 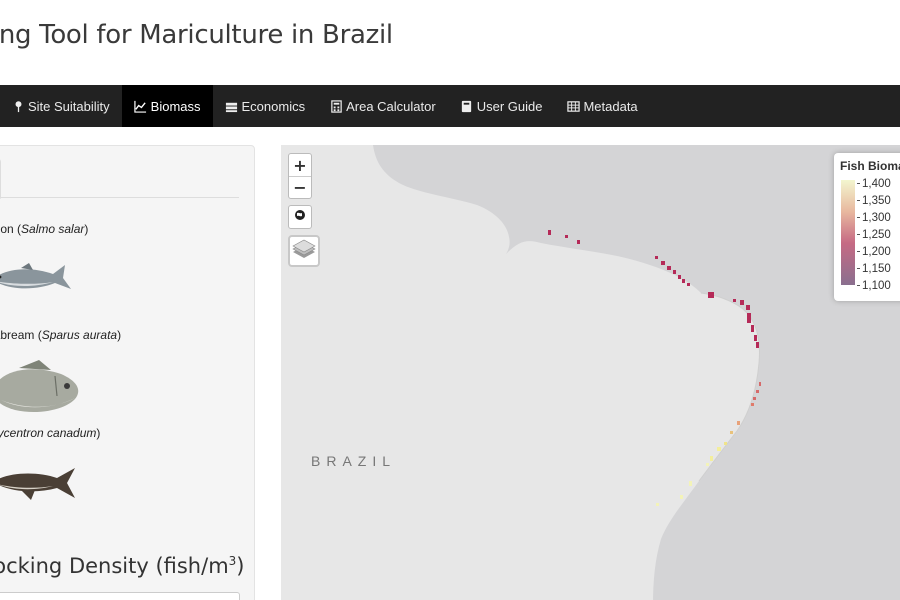 I want to click on legend-label: 1,300, so click(x=874, y=218).